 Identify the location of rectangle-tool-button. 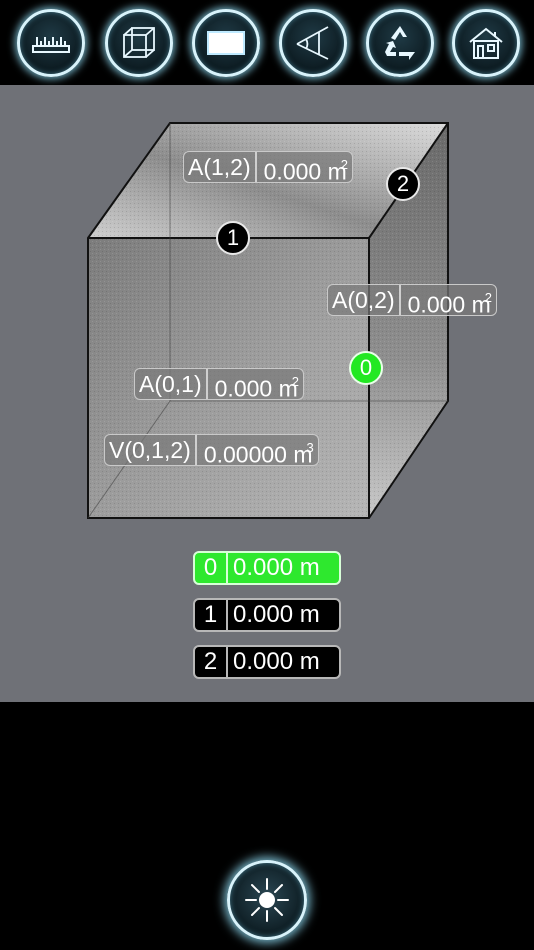
(226, 43).